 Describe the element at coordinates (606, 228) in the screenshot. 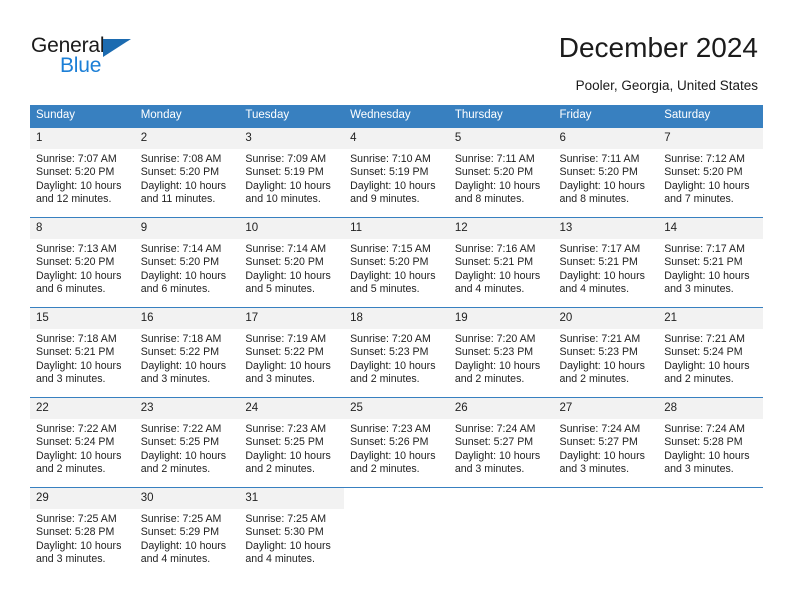

I see `day-number: 13` at that location.